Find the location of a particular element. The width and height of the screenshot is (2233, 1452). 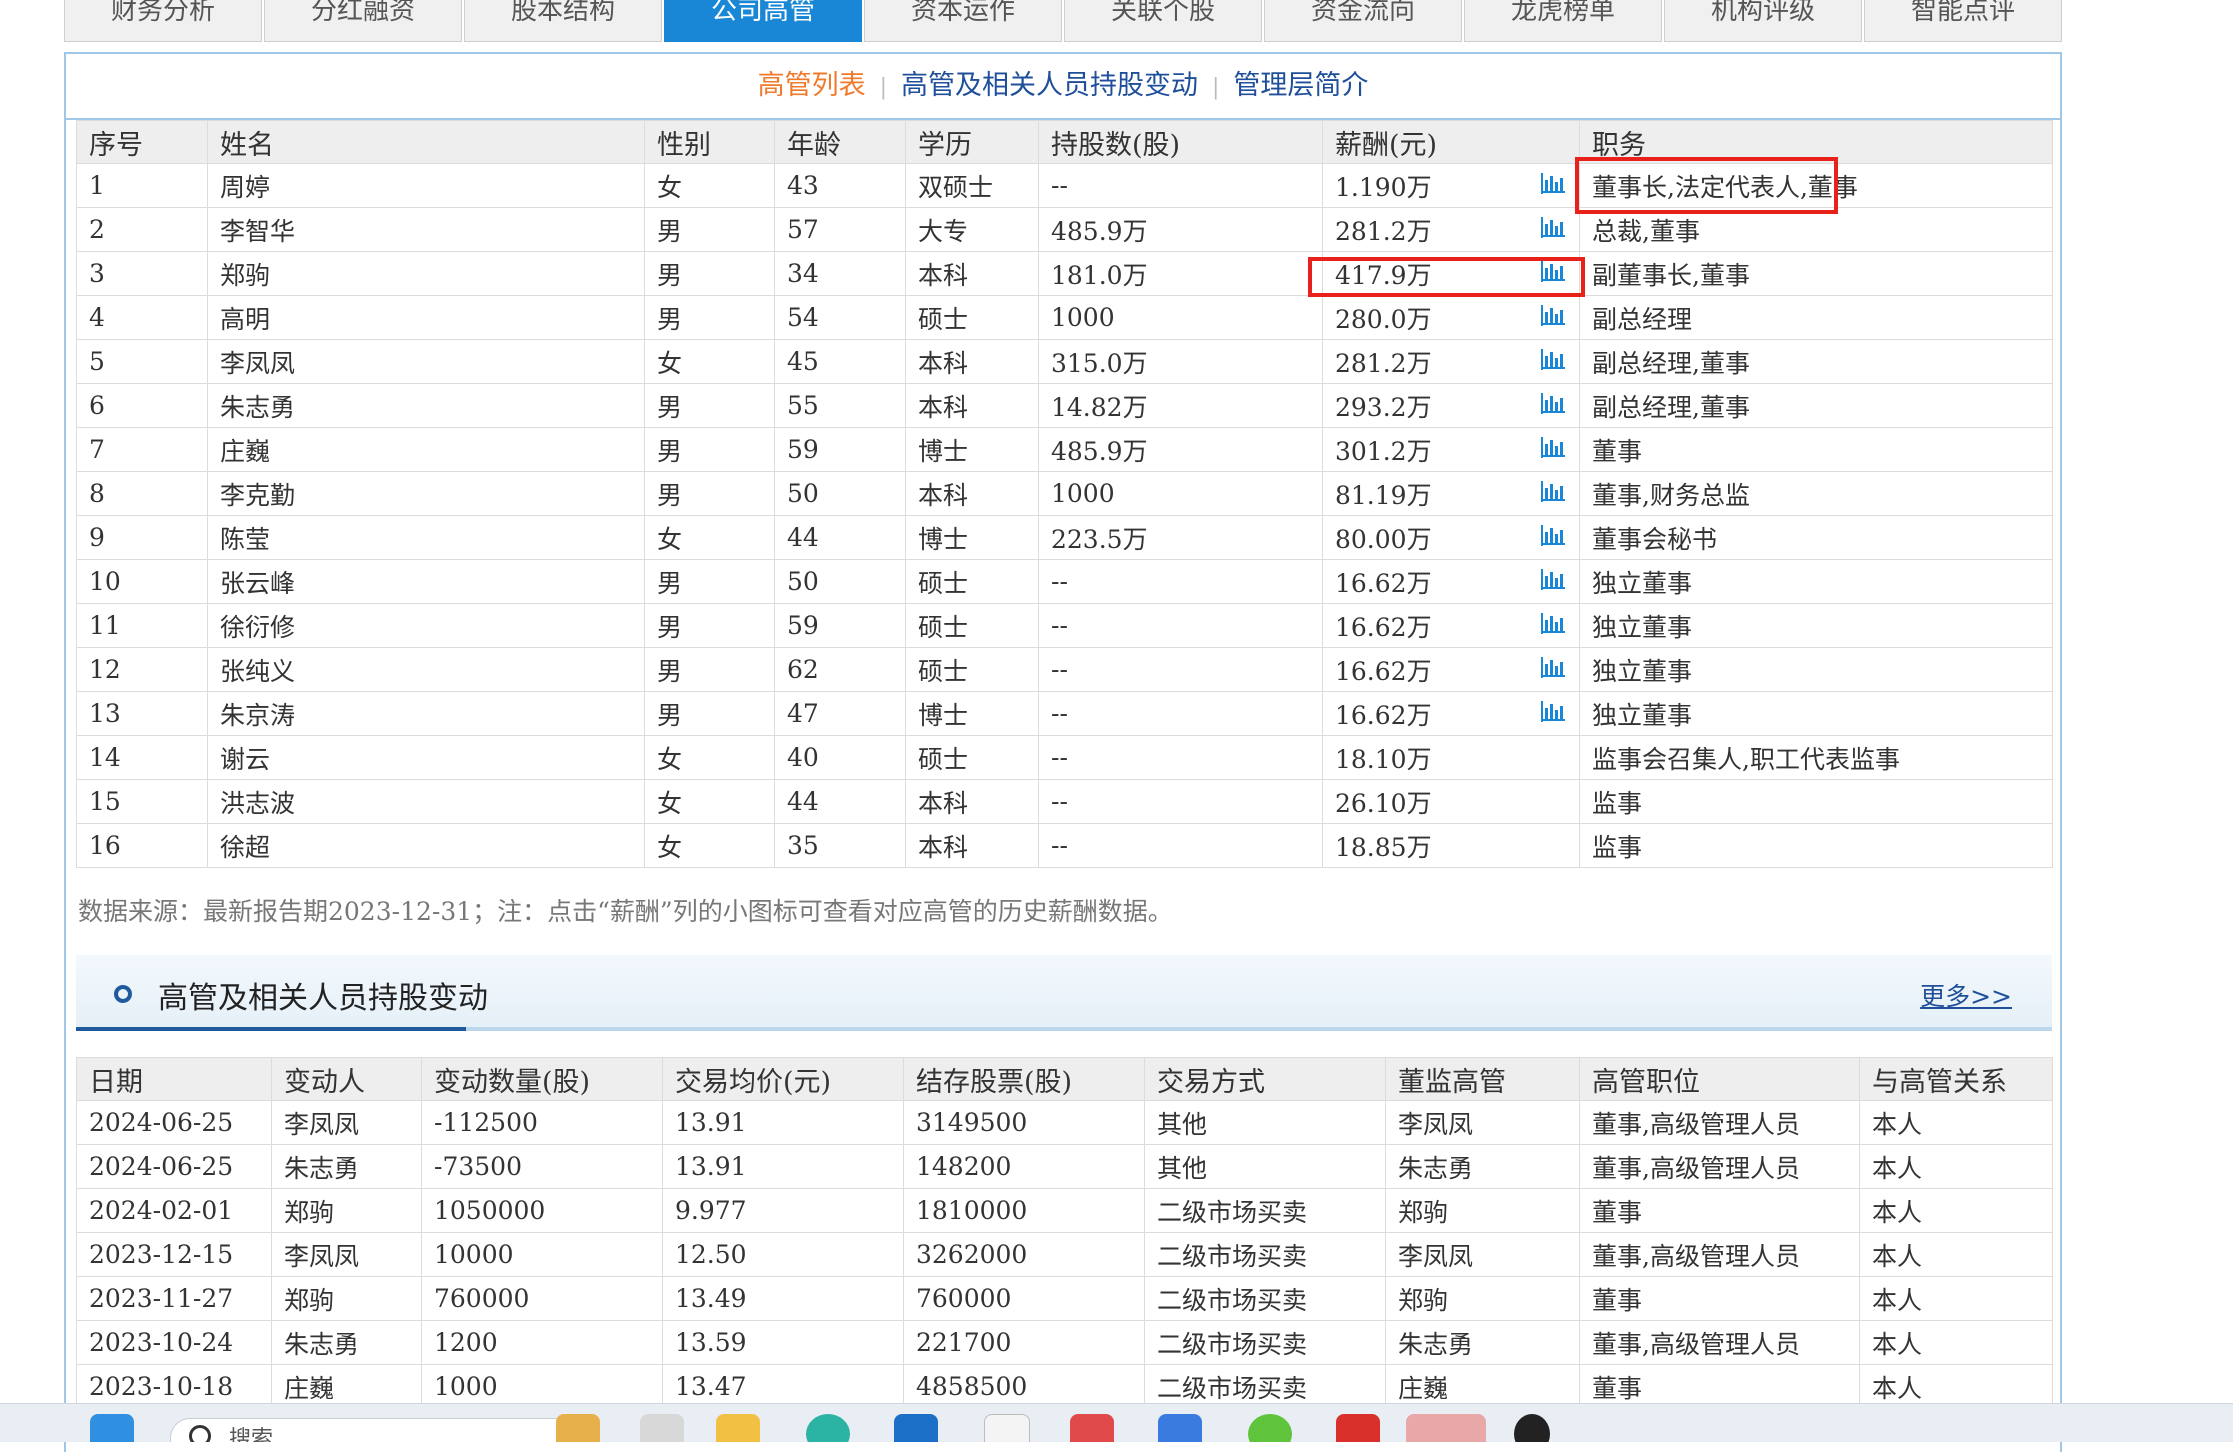

cell-salary: 301.2万 is located at coordinates (1451, 449).